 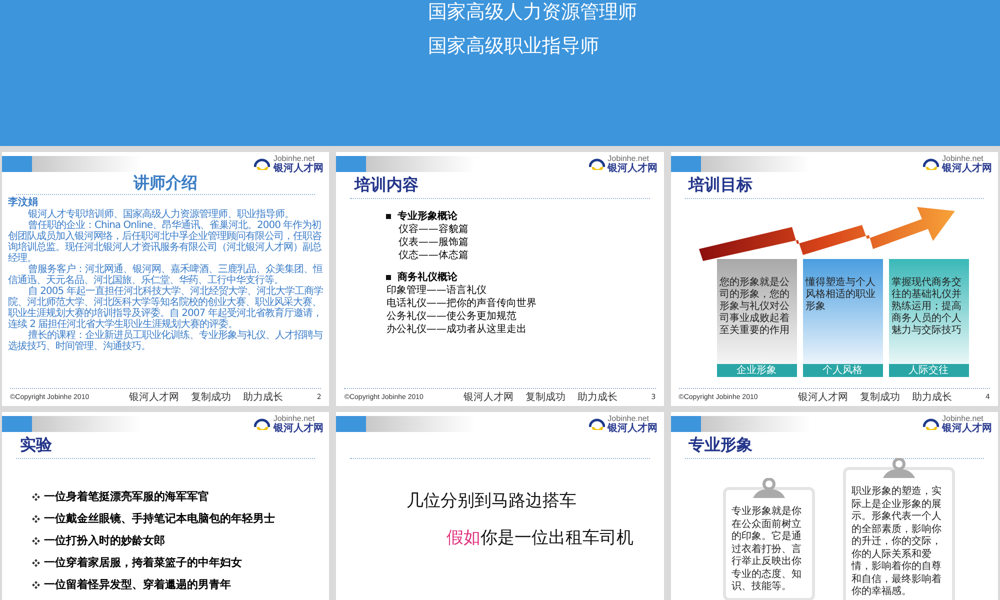 What do you see at coordinates (433, 255) in the screenshot?
I see `outline-item: 仪态——体态篇` at bounding box center [433, 255].